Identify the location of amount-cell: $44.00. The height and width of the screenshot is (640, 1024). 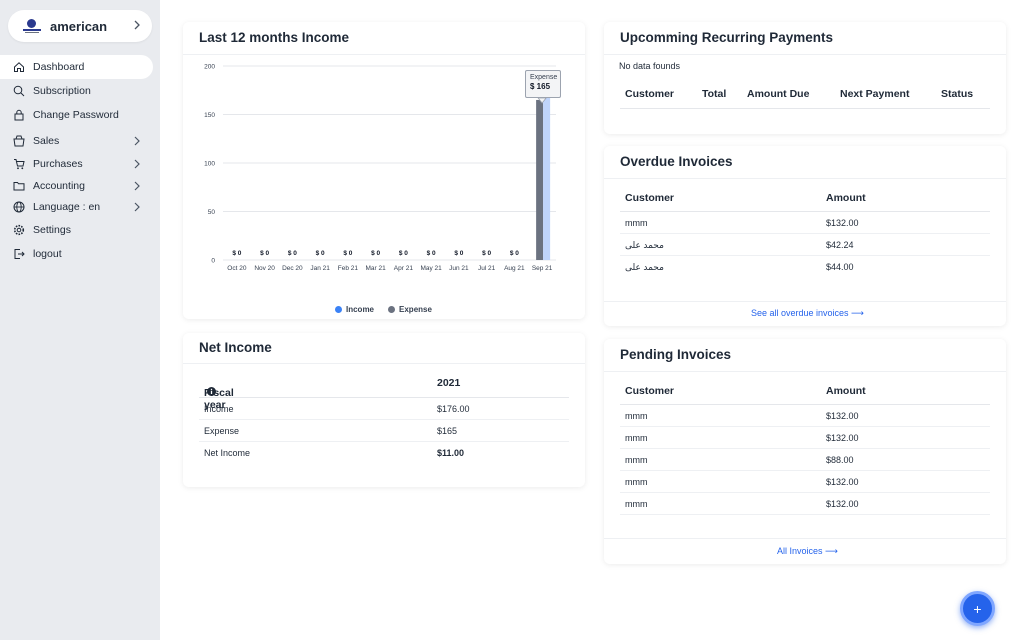
(840, 267).